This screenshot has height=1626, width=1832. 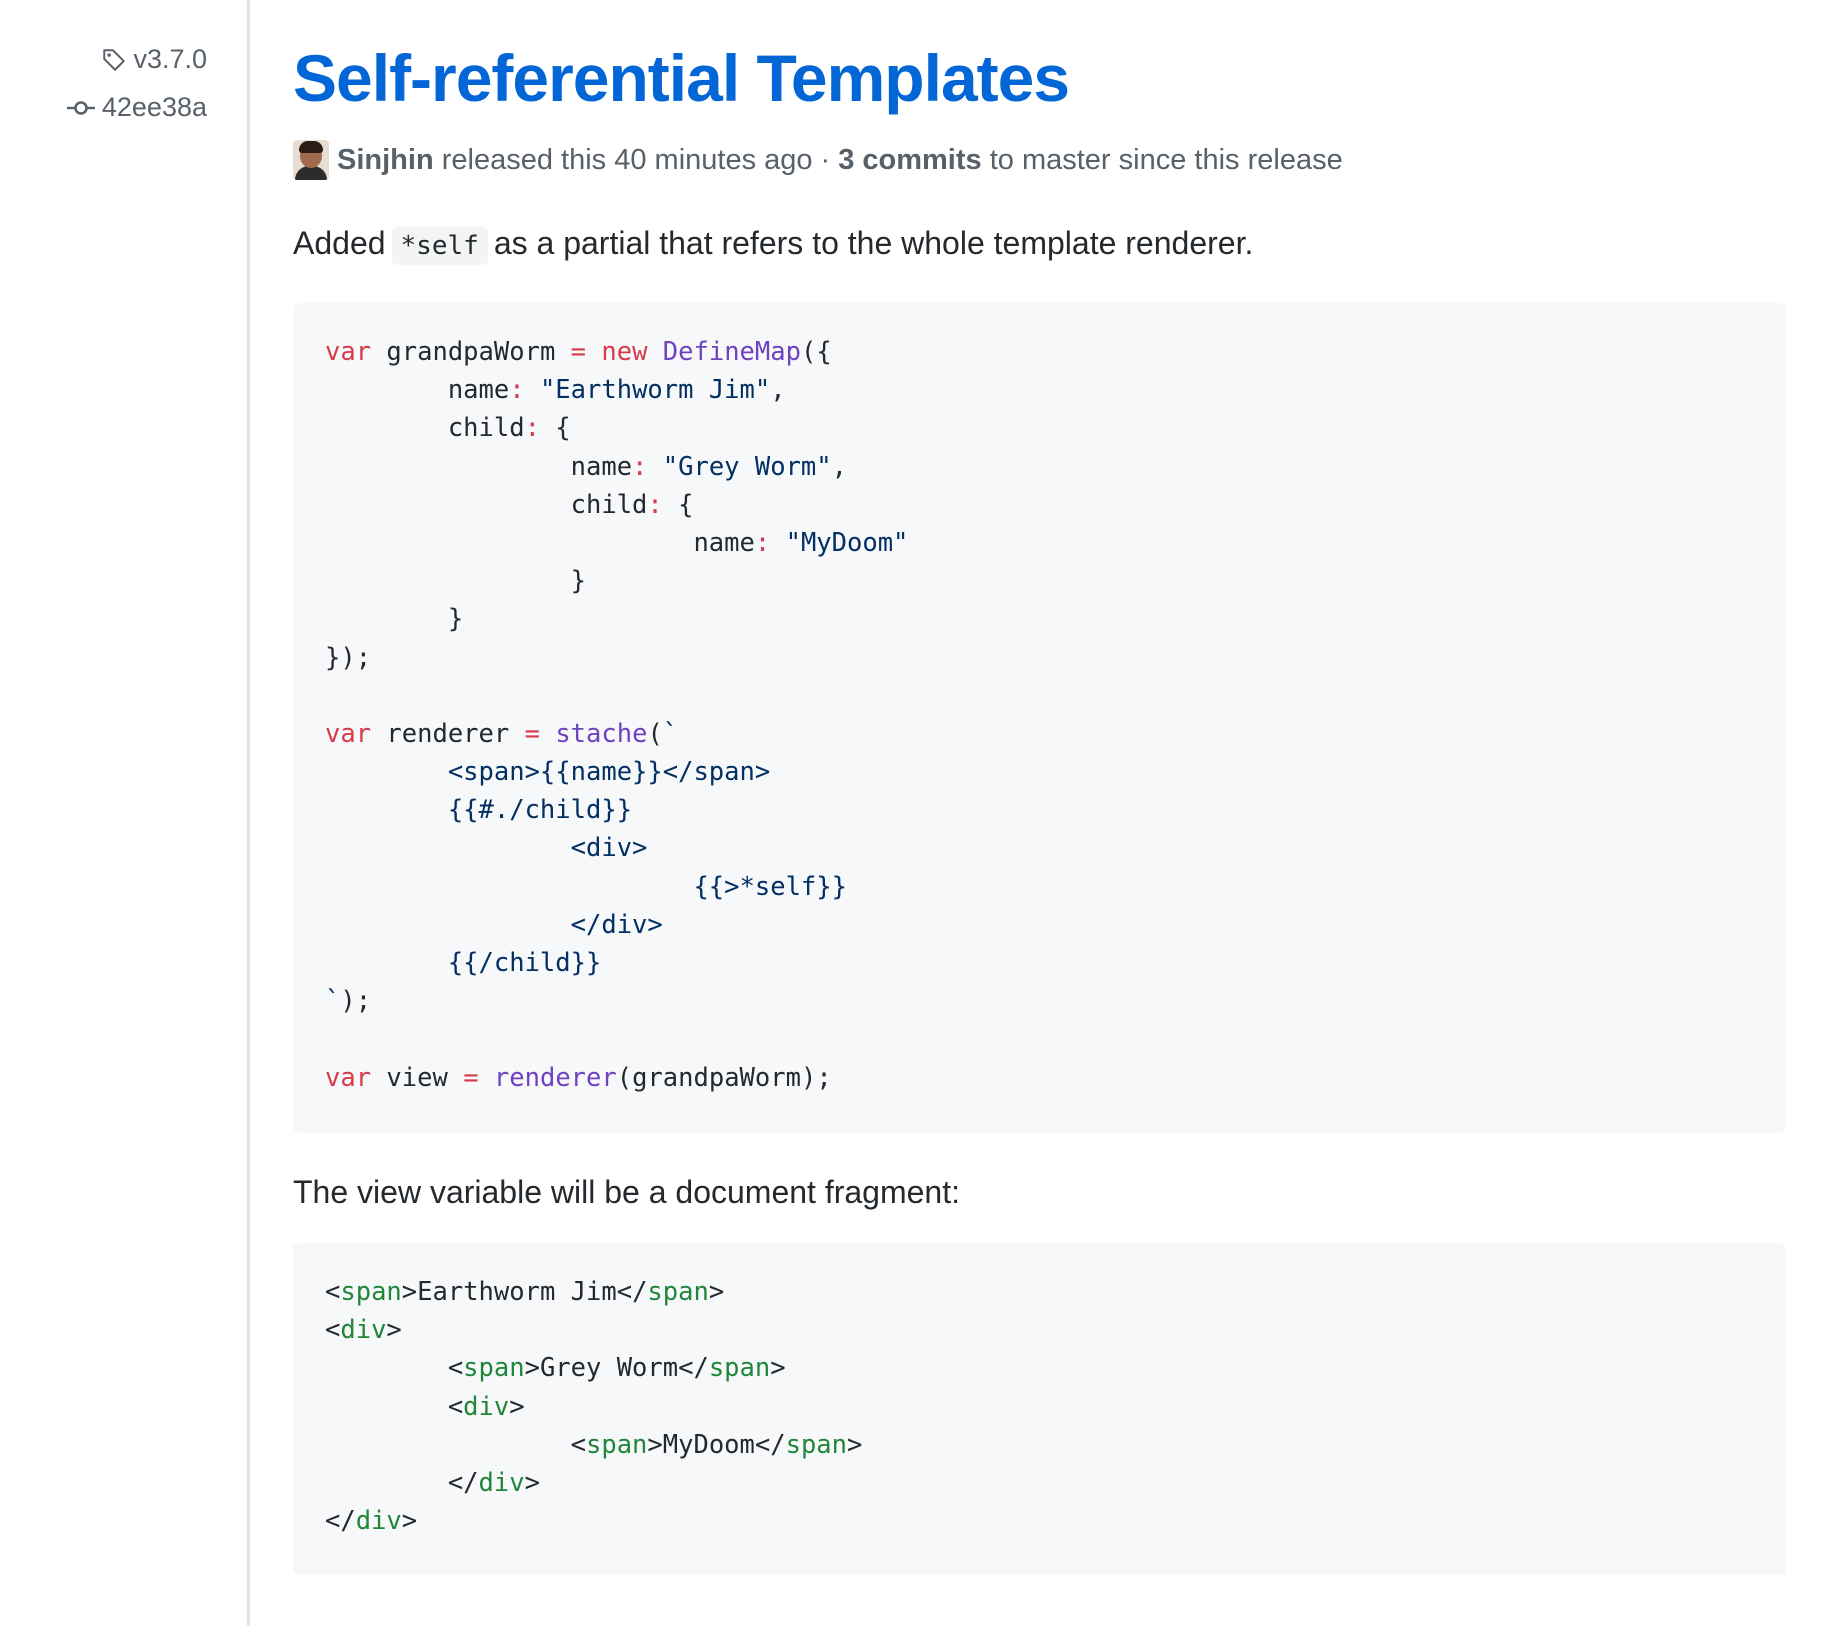 I want to click on code-token: >MyDoom</, so click(x=716, y=1444).